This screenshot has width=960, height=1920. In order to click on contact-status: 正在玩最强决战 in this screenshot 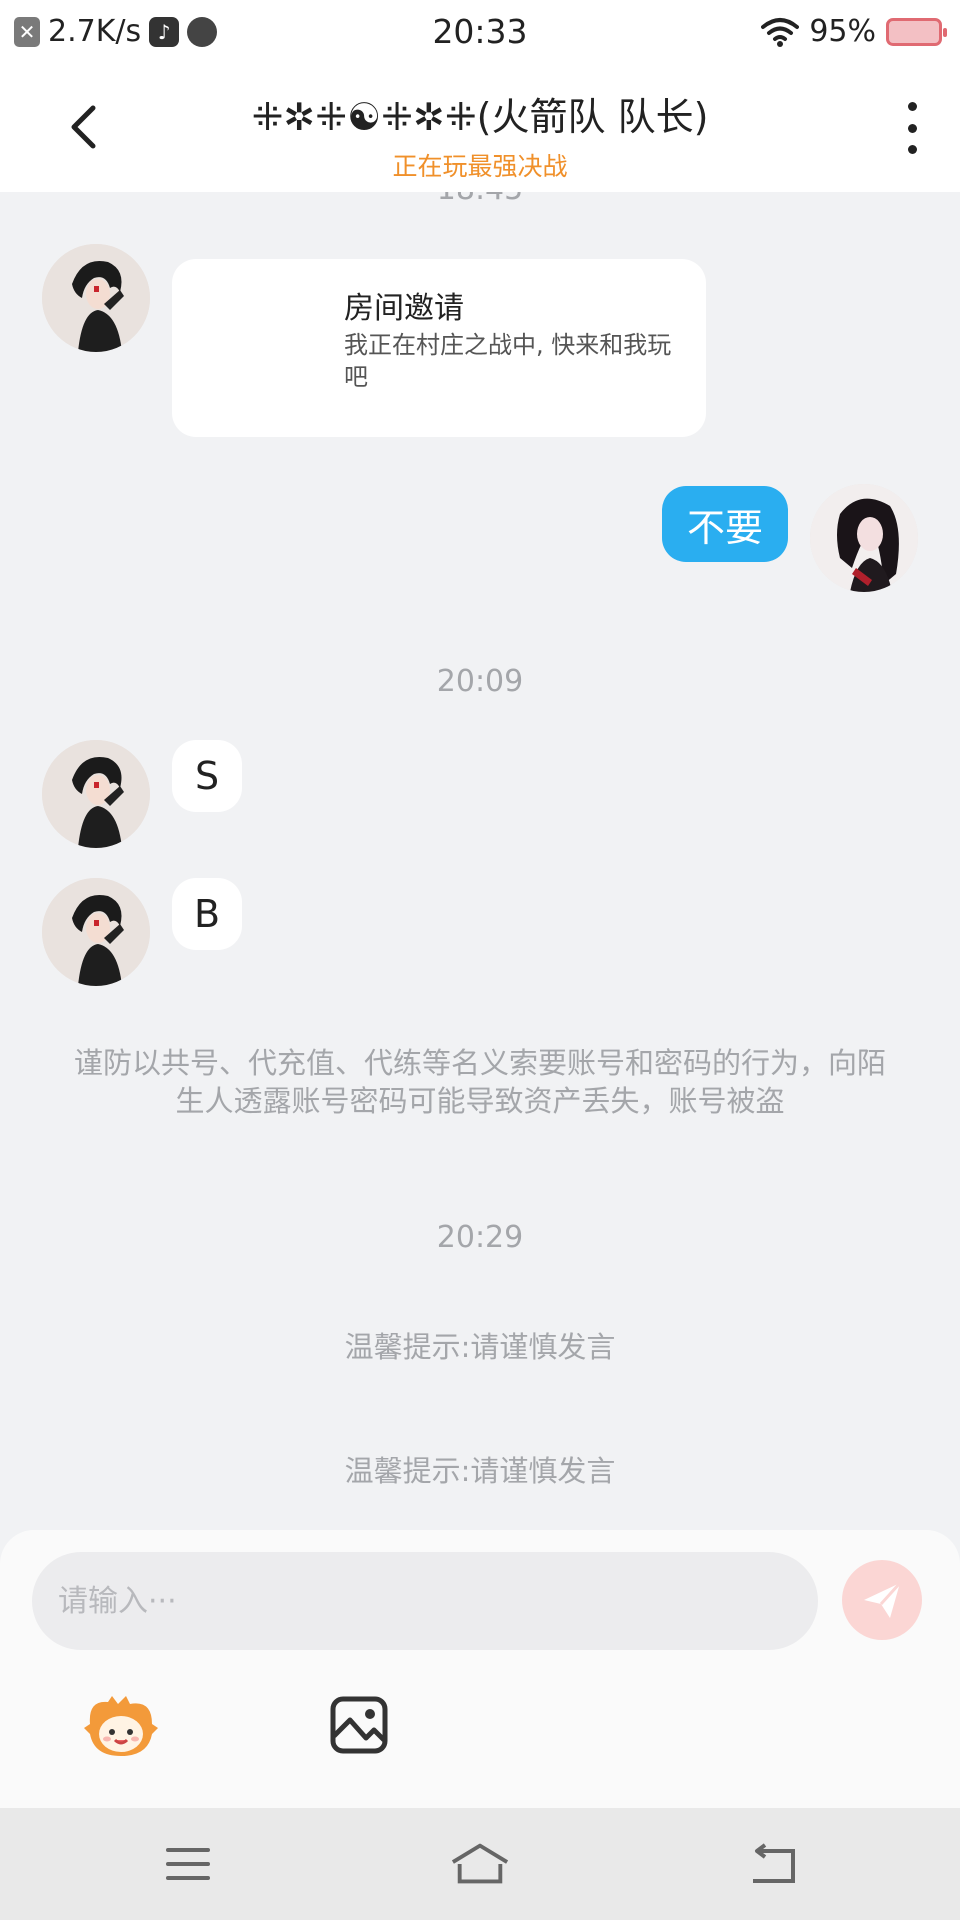, I will do `click(480, 166)`.